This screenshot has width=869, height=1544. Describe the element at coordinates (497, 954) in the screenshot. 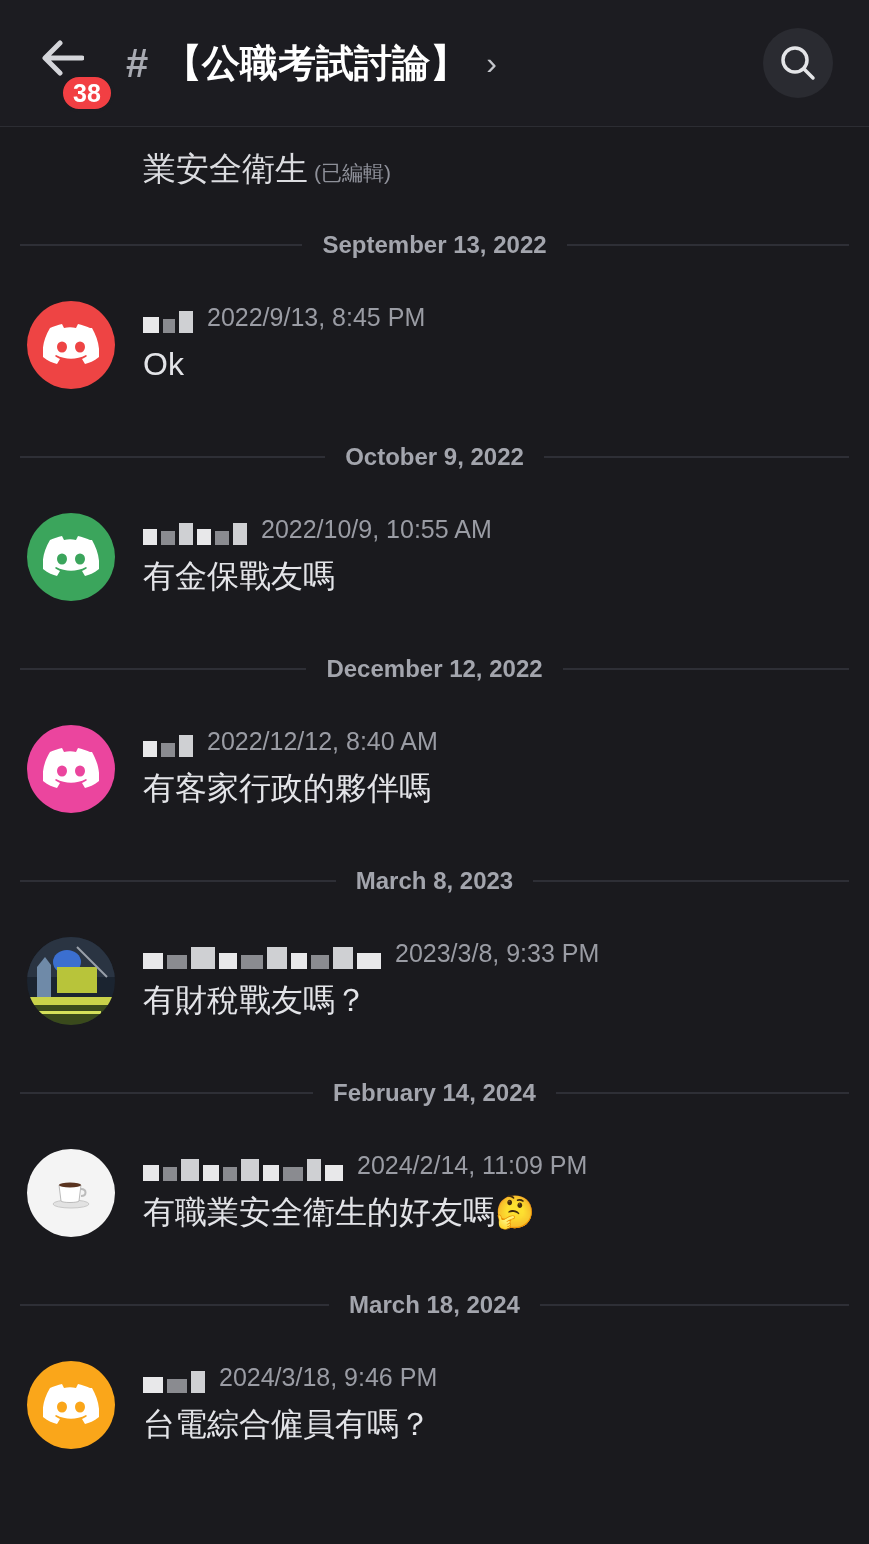

I see `message-timestamp: 2023/3/8, 9:33 PM` at that location.